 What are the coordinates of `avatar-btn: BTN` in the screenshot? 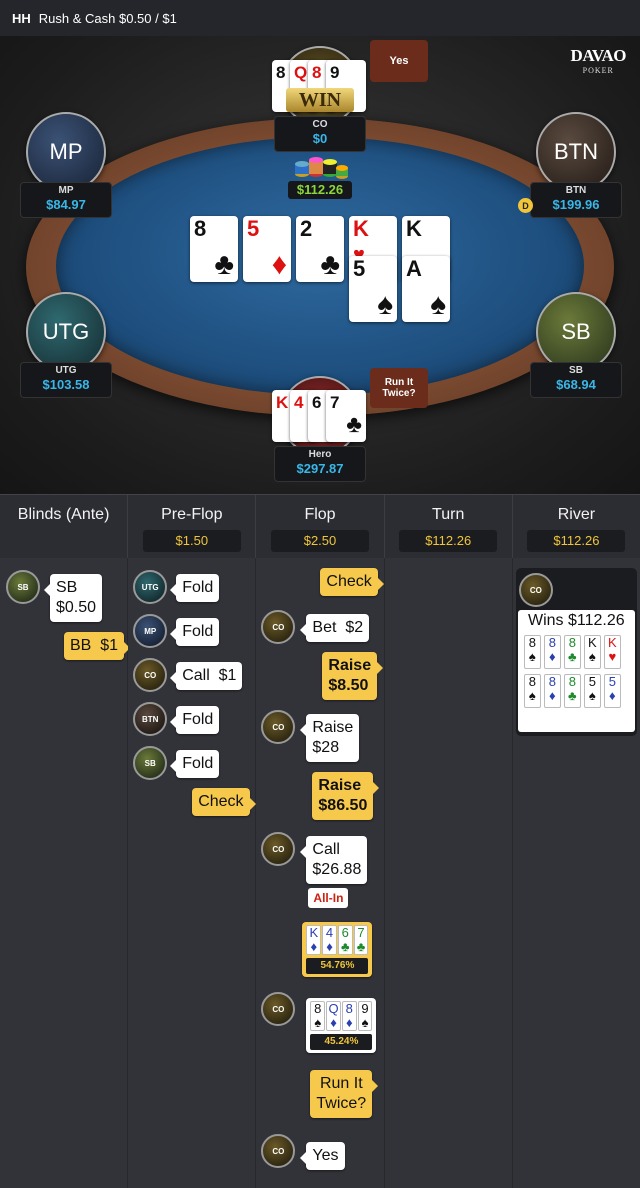 It's located at (150, 719).